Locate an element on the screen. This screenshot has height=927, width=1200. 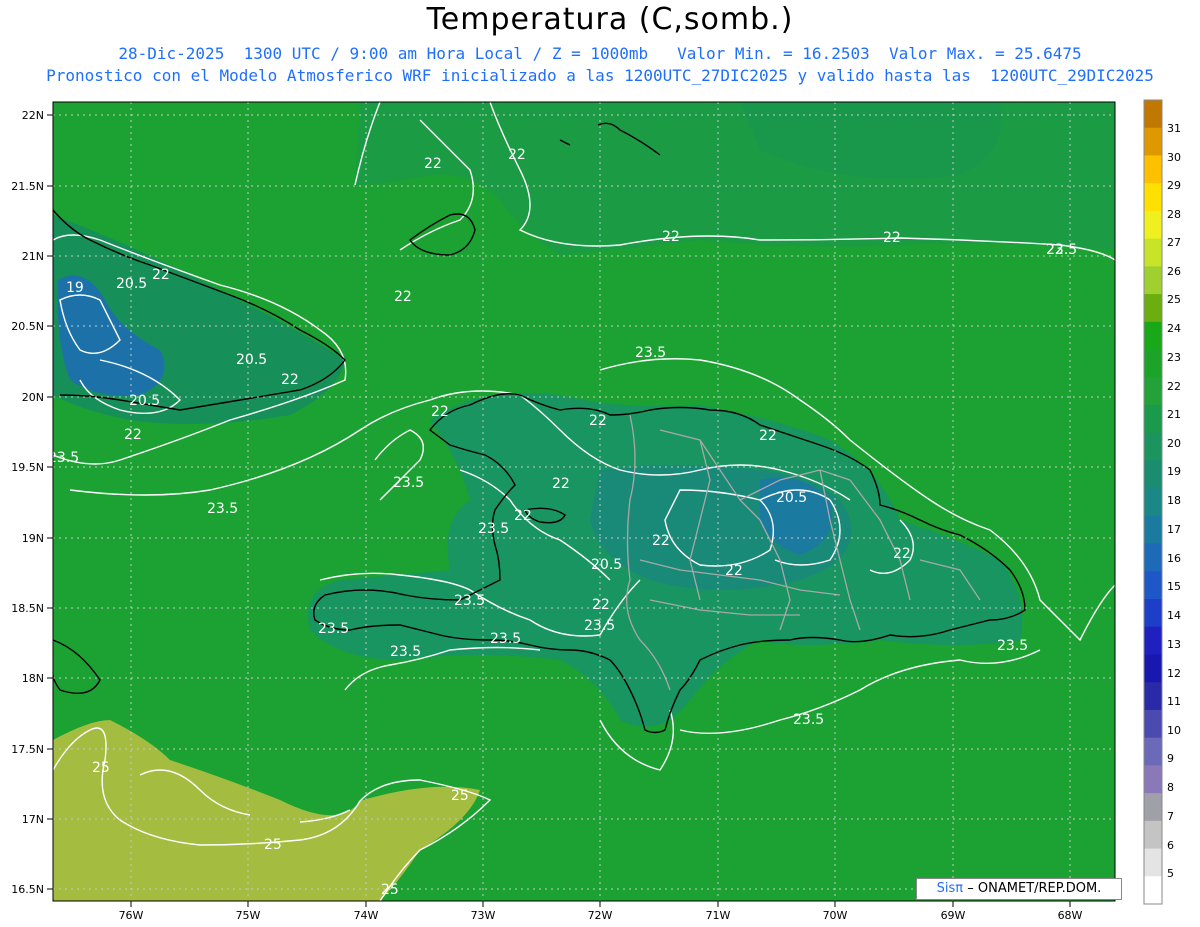
credit-brand: Sisπ is located at coordinates (950, 888).